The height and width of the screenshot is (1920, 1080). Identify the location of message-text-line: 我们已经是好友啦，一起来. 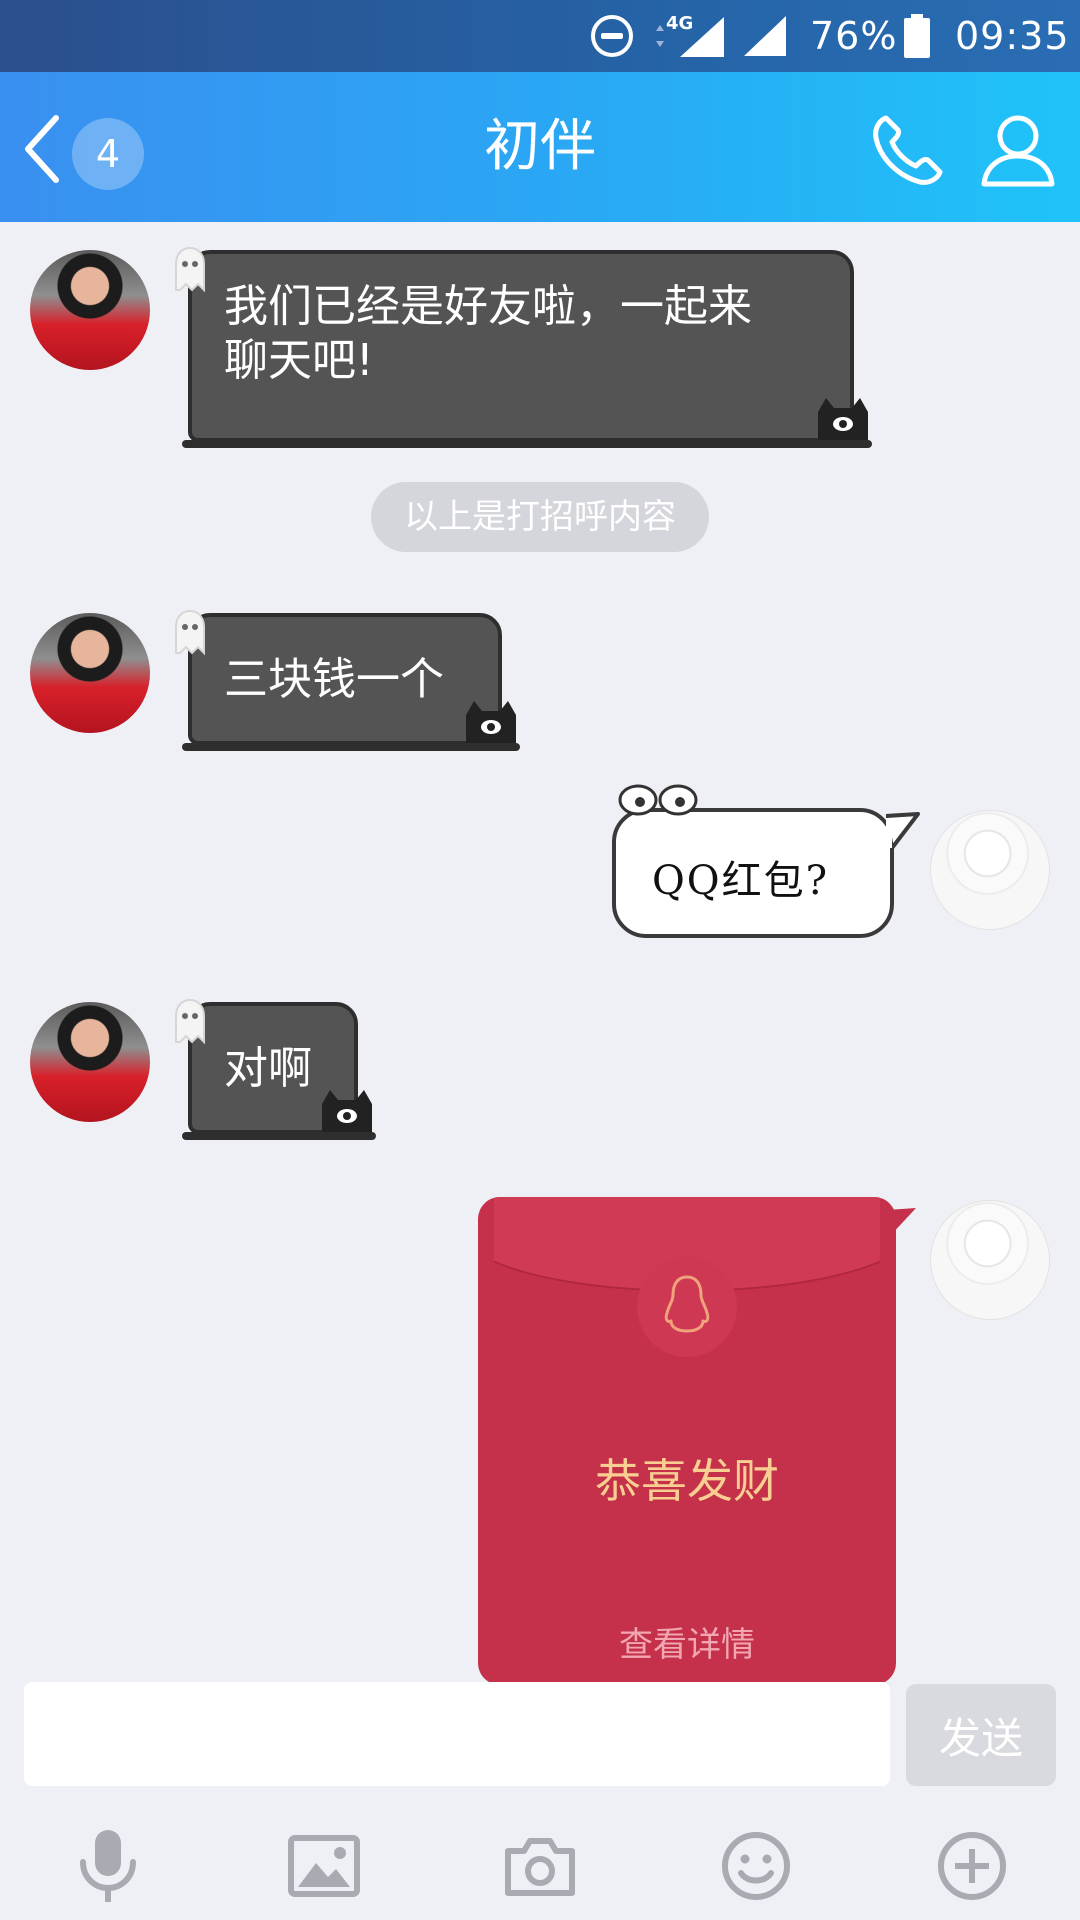
(488, 306).